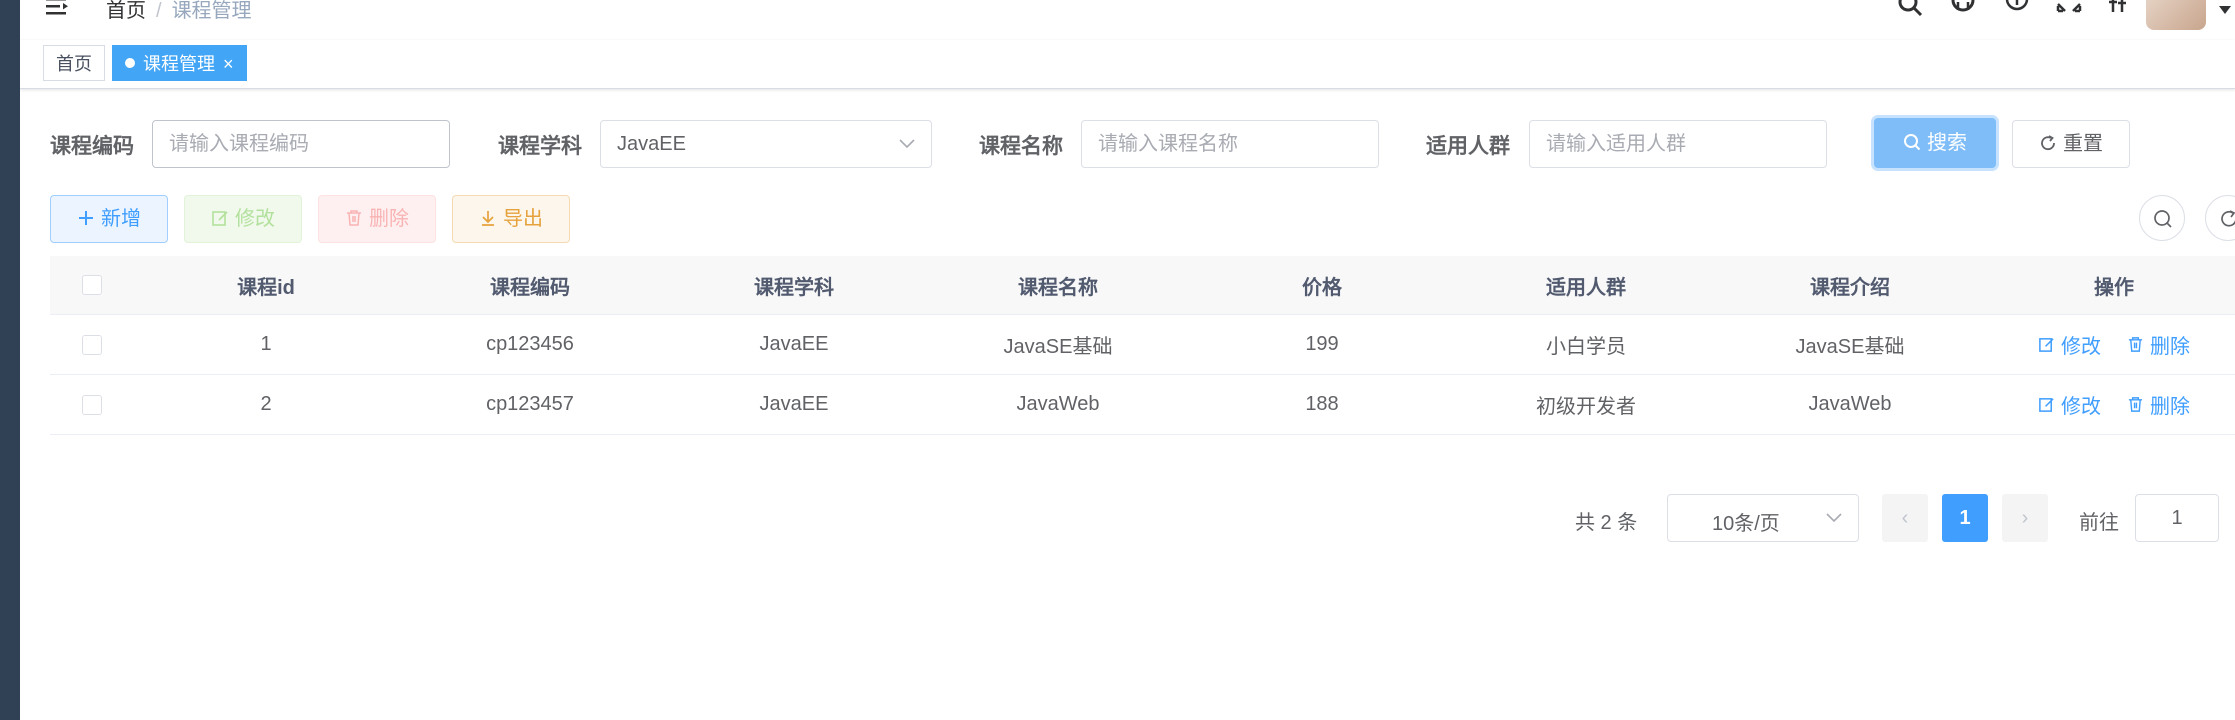 Image resolution: width=2235 pixels, height=720 pixels. Describe the element at coordinates (651, 144) in the screenshot. I see `course-subject-value: JavaEE` at that location.